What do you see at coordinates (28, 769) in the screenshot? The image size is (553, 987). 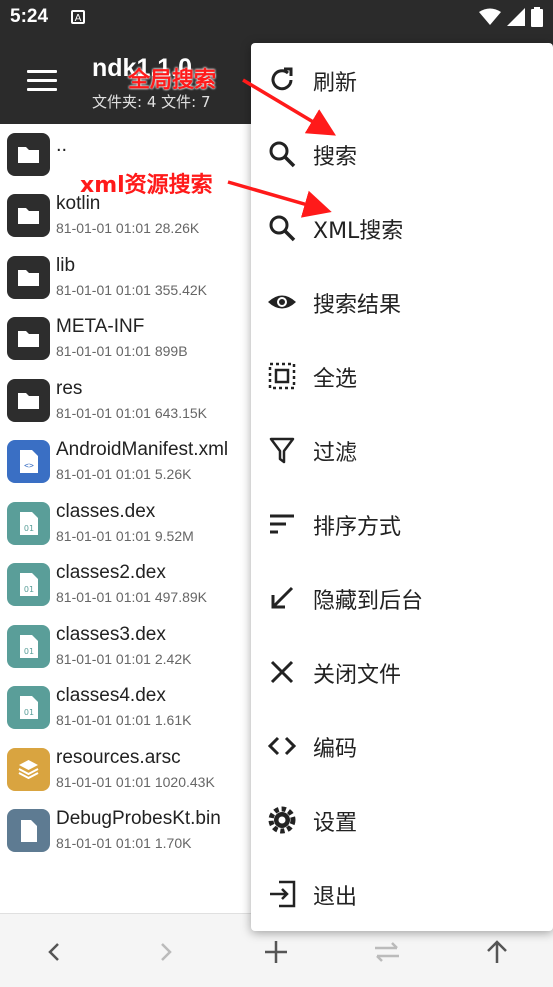 I see `layers-icon` at bounding box center [28, 769].